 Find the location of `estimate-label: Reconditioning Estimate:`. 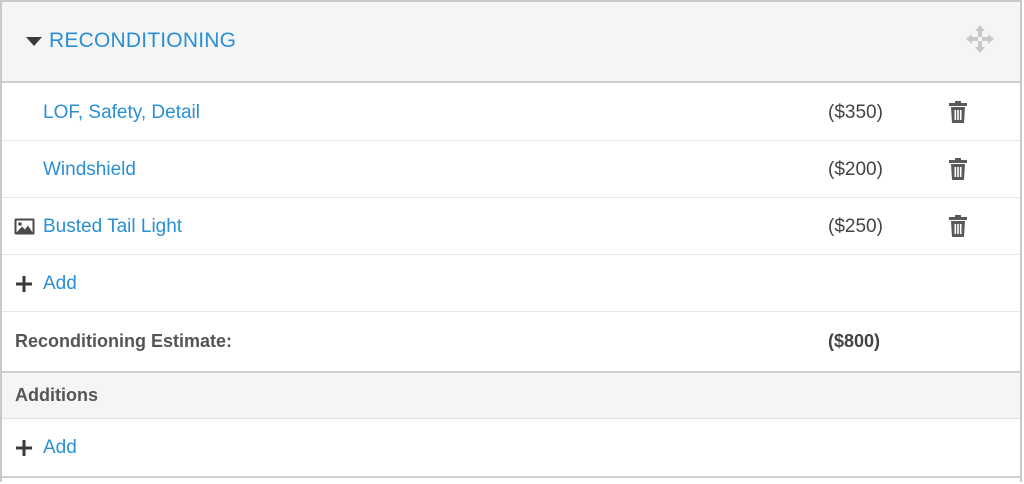

estimate-label: Reconditioning Estimate: is located at coordinates (124, 341).